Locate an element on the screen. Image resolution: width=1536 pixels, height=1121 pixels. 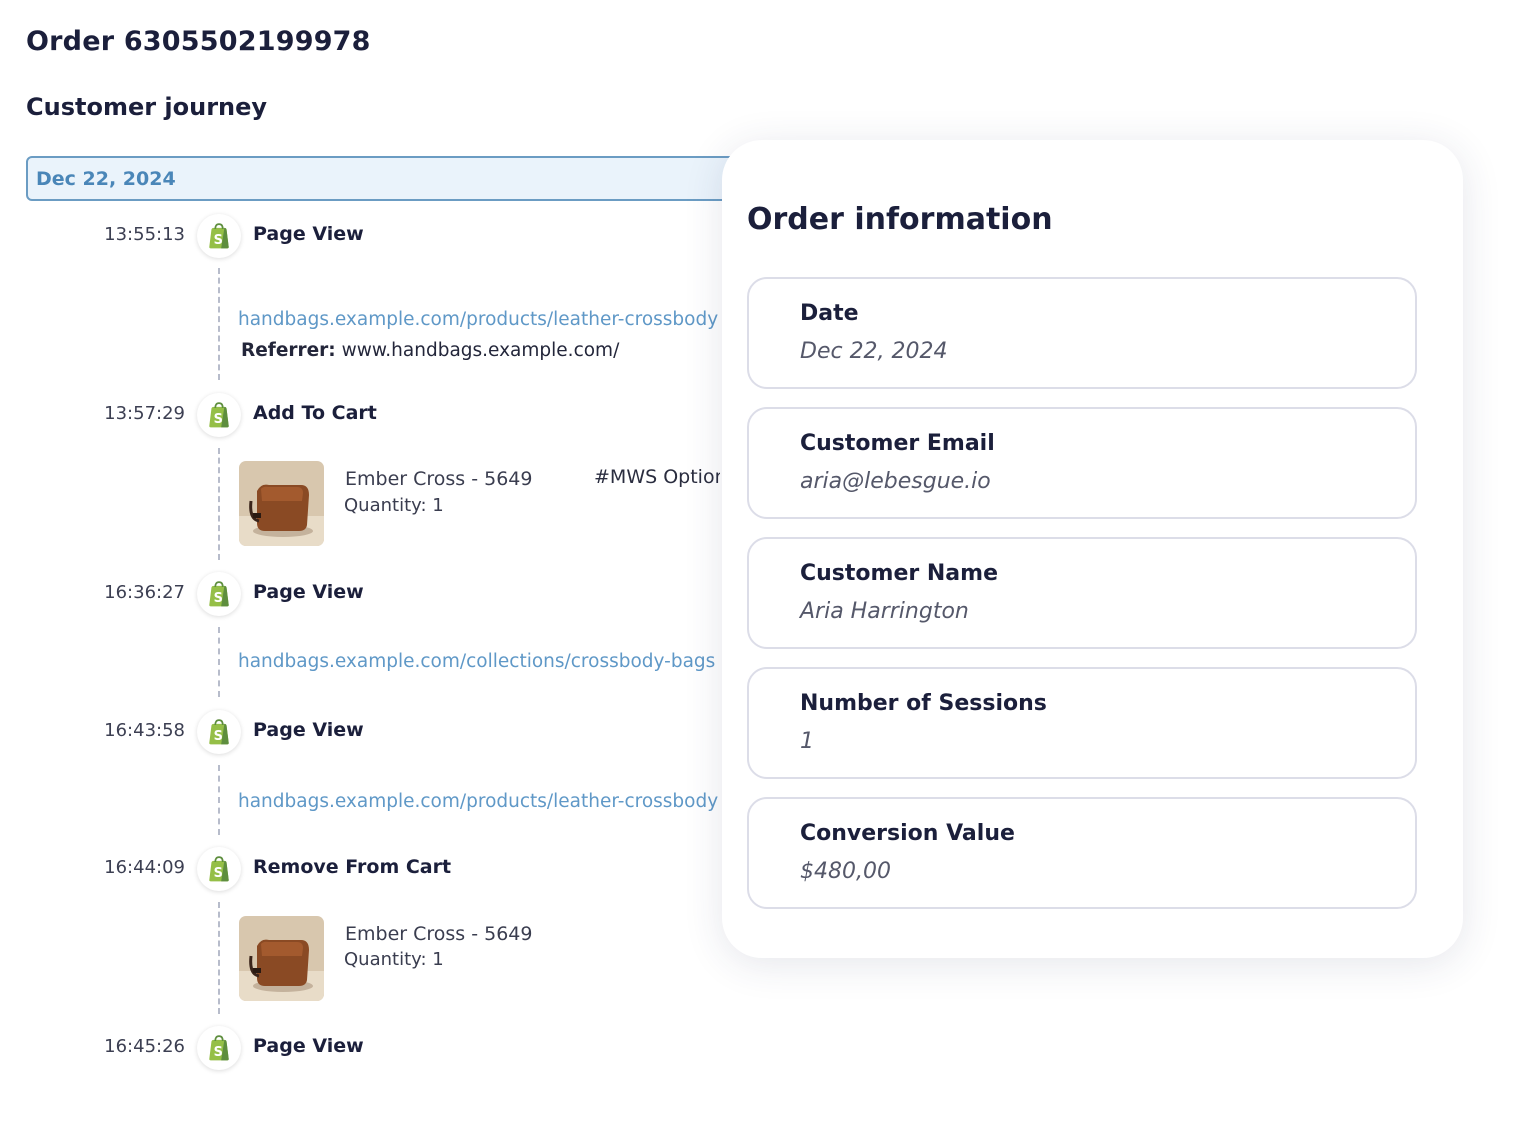
timeline-event: 16:43:58 Page View is located at coordinates (360, 732).